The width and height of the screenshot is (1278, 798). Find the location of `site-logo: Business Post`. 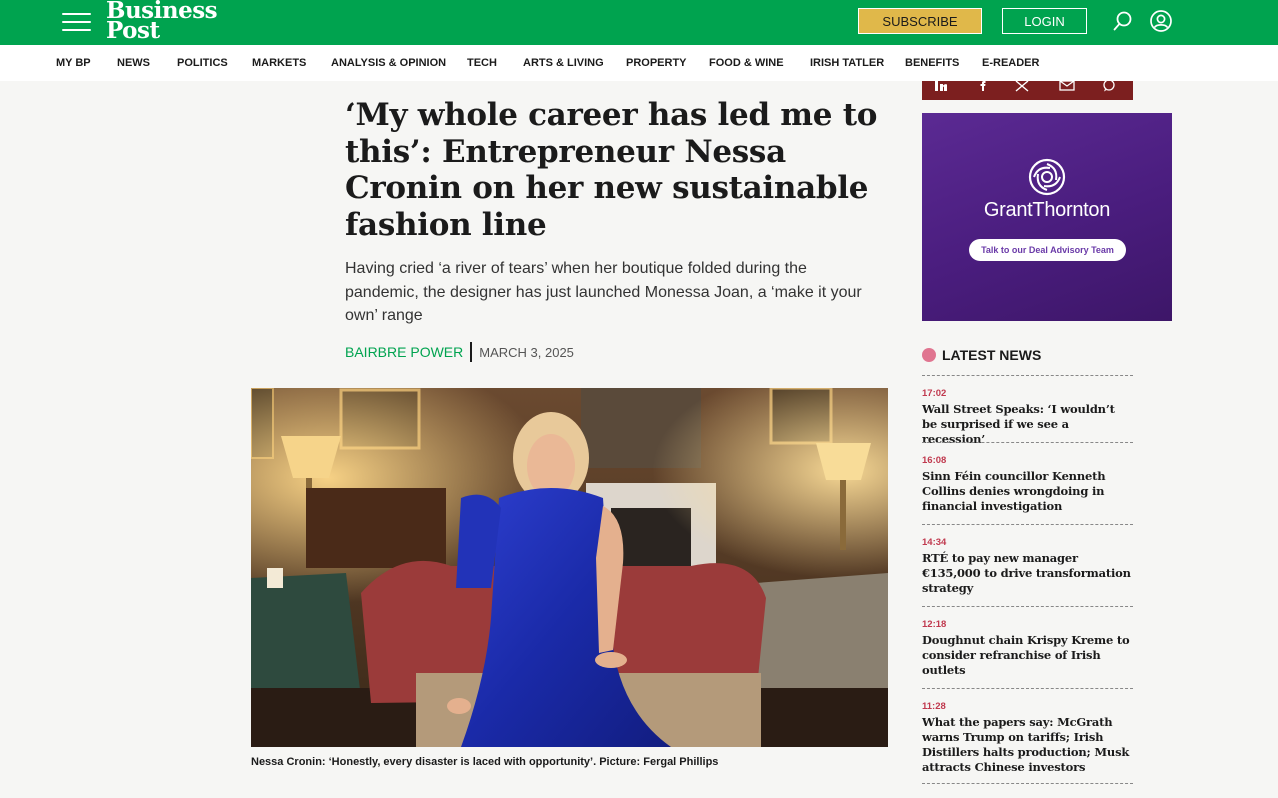

site-logo: Business Post is located at coordinates (162, 22).